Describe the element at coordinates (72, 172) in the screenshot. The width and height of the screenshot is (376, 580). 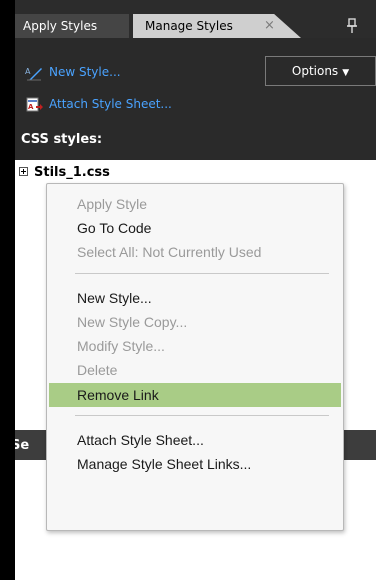
I see `stylesheet-name: Stils_1.css` at that location.